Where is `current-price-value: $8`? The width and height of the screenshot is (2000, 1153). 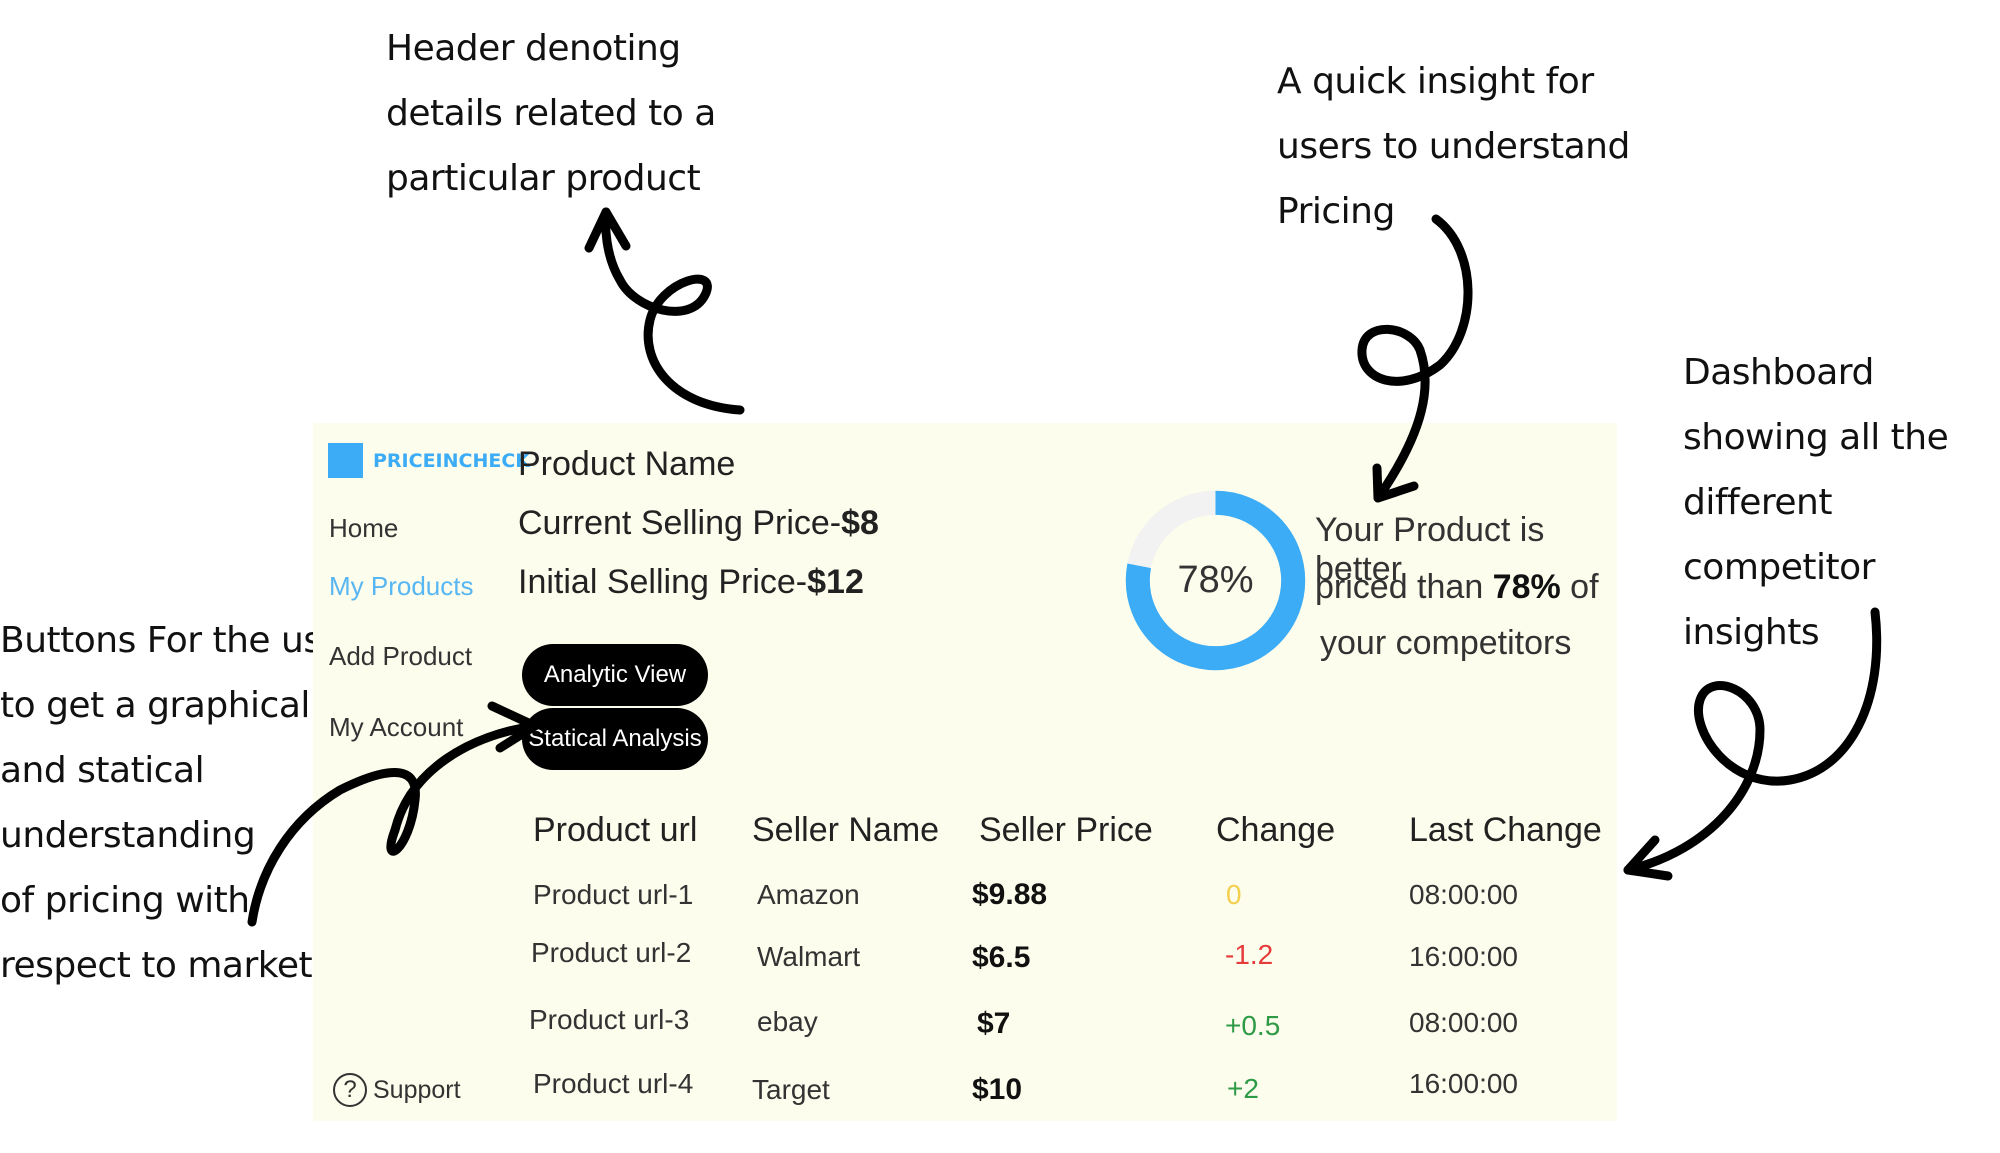
current-price-value: $8 is located at coordinates (860, 523).